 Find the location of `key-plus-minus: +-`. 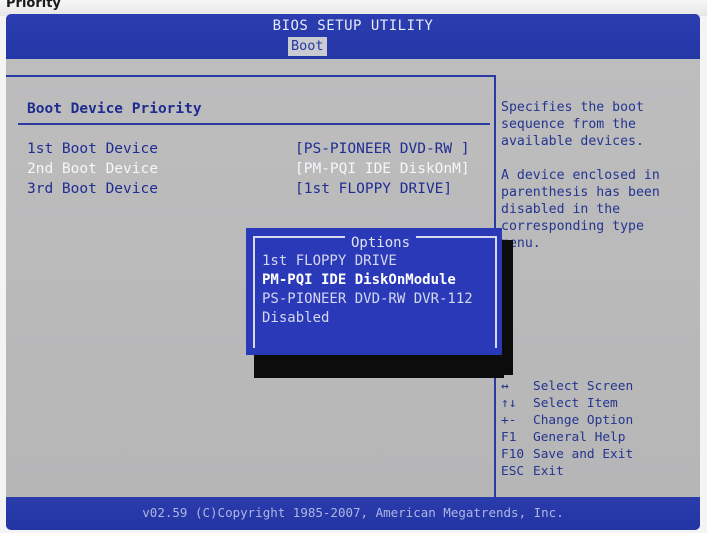

key-plus-minus: +- is located at coordinates (509, 420).